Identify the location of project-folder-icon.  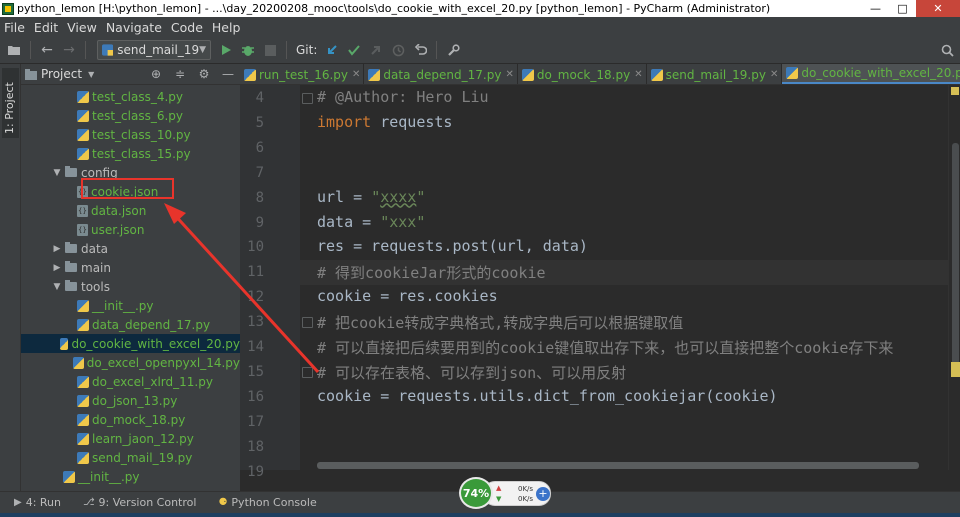
(31, 74).